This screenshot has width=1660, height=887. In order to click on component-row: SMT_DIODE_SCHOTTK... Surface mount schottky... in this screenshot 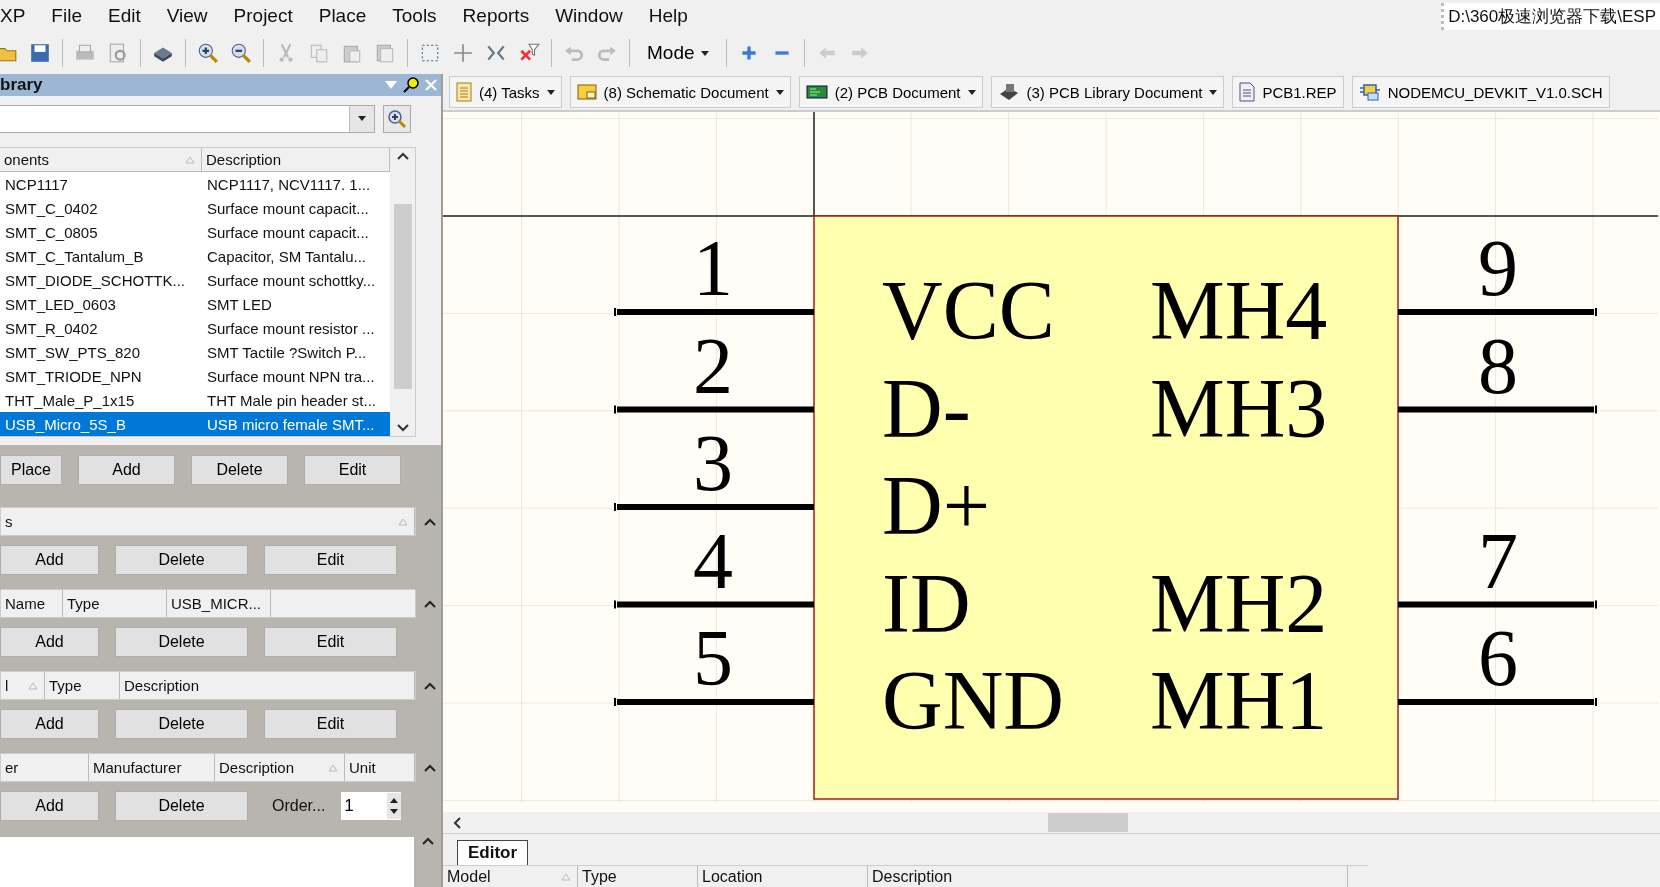, I will do `click(195, 280)`.